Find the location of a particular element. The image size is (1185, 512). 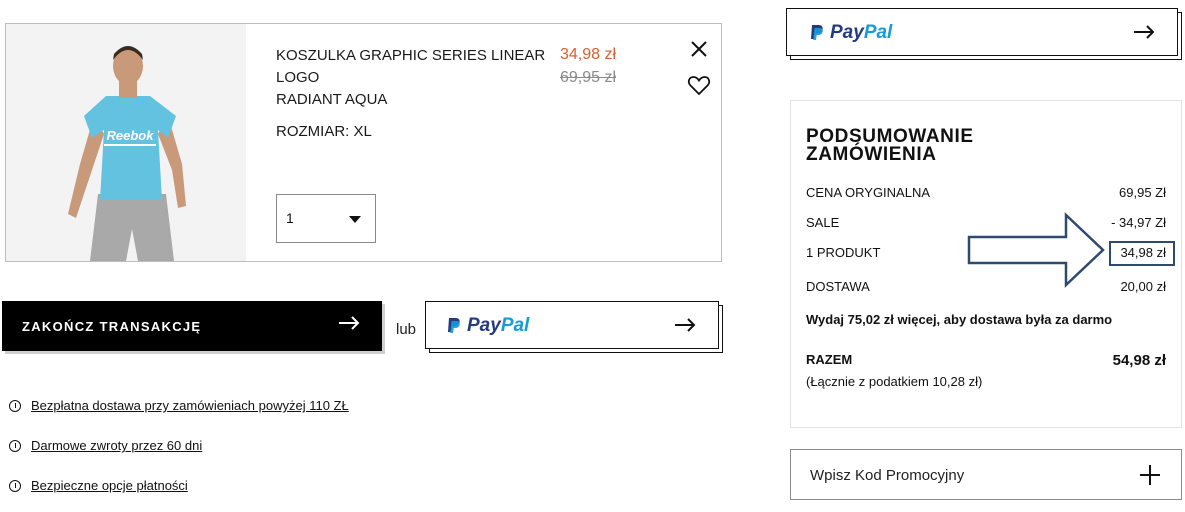

chevron-down-icon is located at coordinates (355, 219).